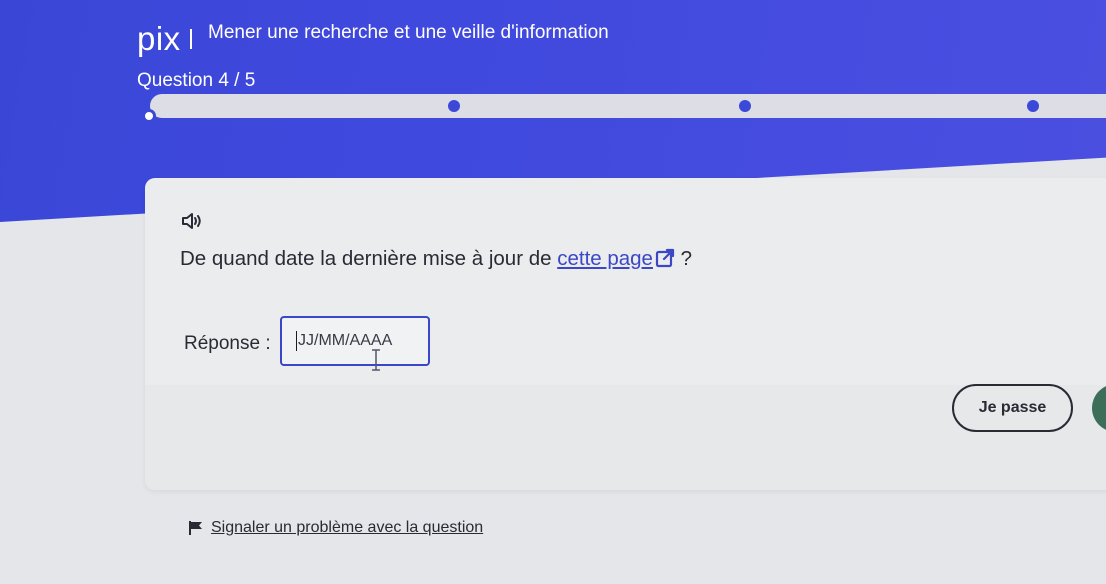 Image resolution: width=1106 pixels, height=584 pixels. Describe the element at coordinates (683, 258) in the screenshot. I see `question-text-after-link: ?` at that location.